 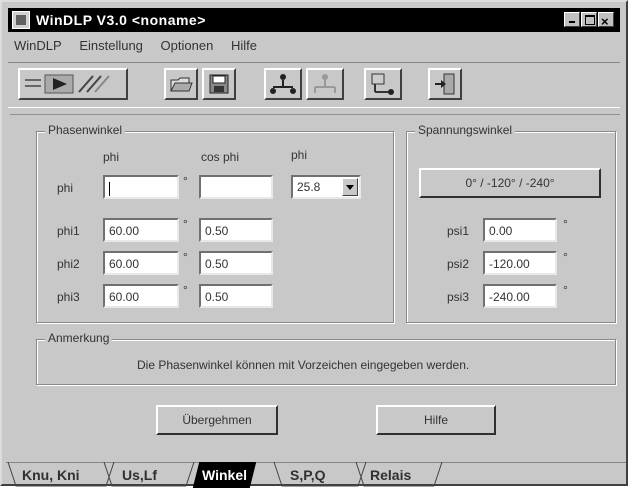 I want to click on psi1-degree: °, so click(x=565, y=224).